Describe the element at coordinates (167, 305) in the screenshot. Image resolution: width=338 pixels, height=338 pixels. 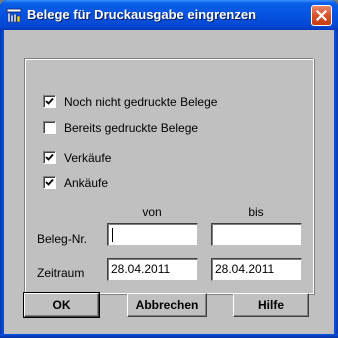
I see `cancel-button: Abbrechen` at that location.